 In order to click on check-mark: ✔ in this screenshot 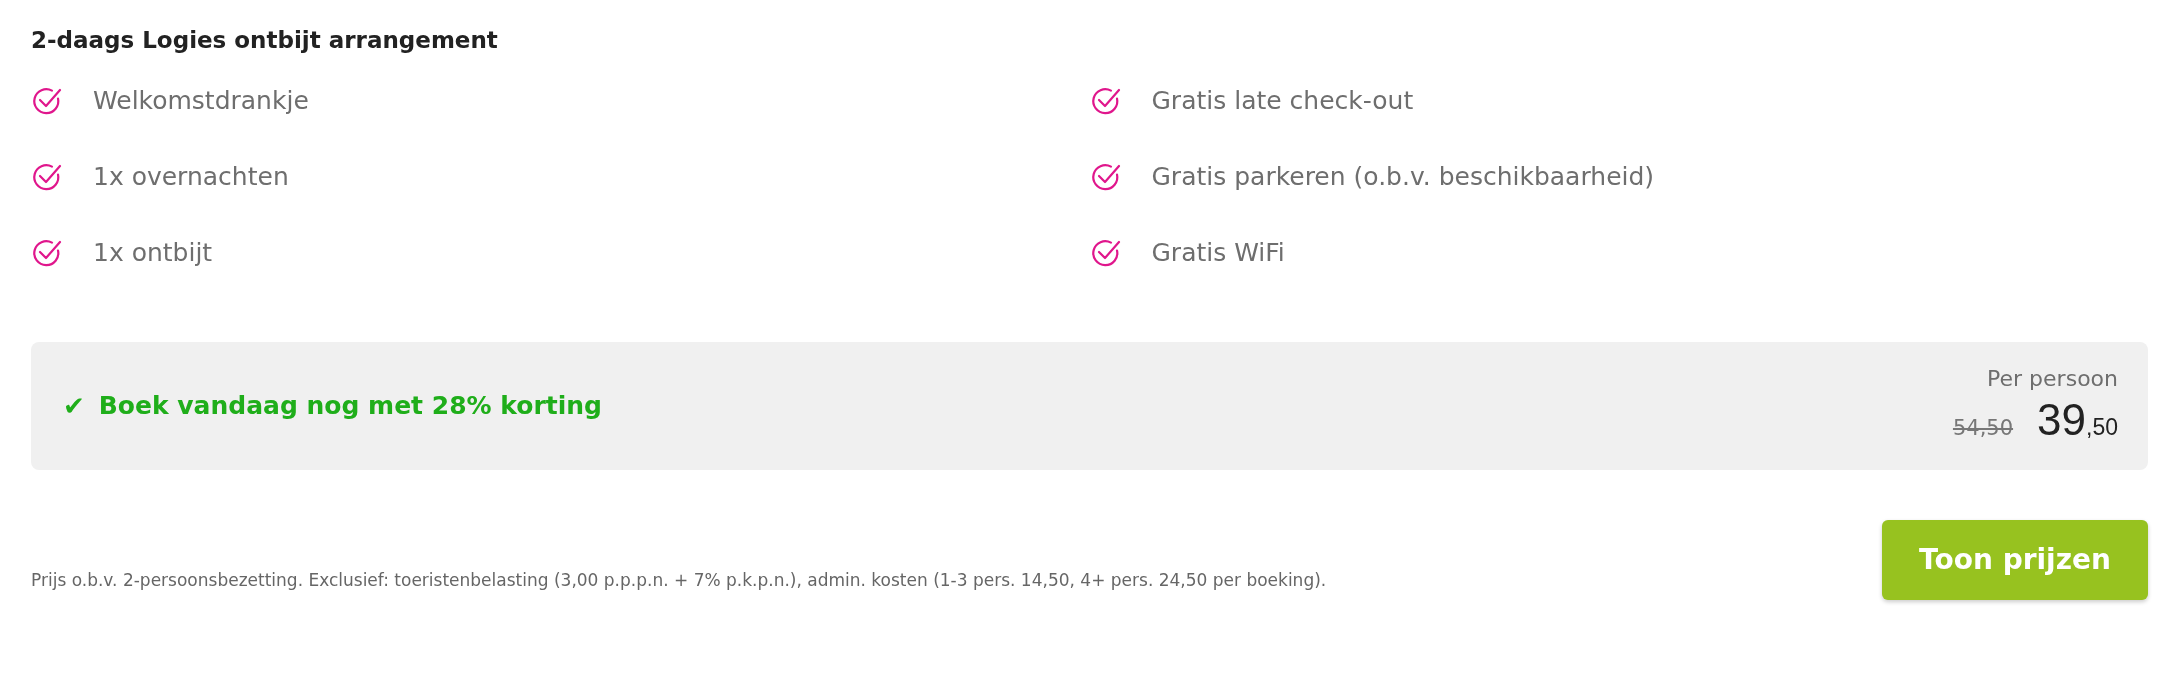, I will do `click(74, 405)`.